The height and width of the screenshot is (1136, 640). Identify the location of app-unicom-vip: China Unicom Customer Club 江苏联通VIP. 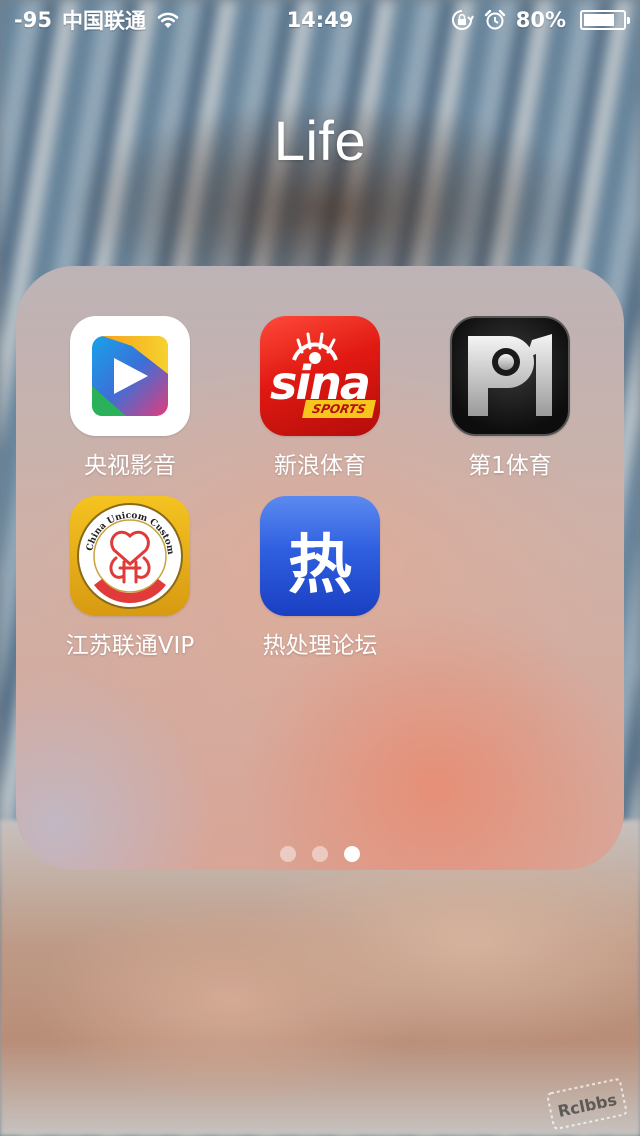
(130, 581).